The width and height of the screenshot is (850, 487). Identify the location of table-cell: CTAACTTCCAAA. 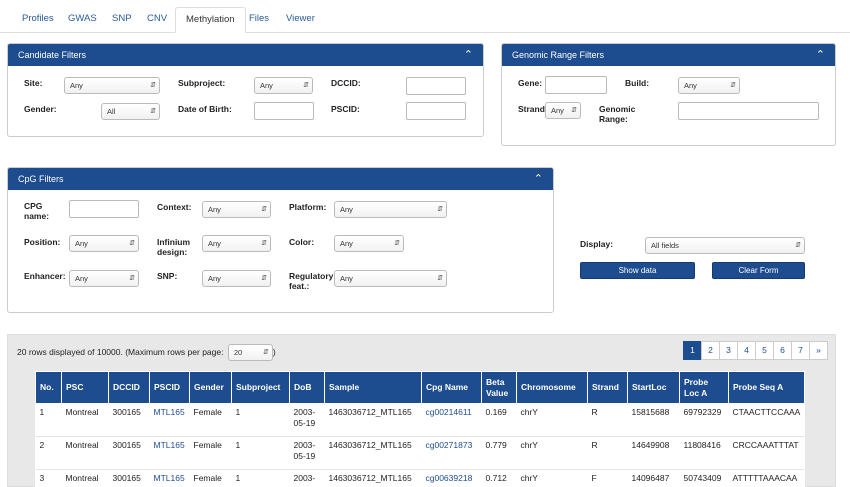
(766, 420).